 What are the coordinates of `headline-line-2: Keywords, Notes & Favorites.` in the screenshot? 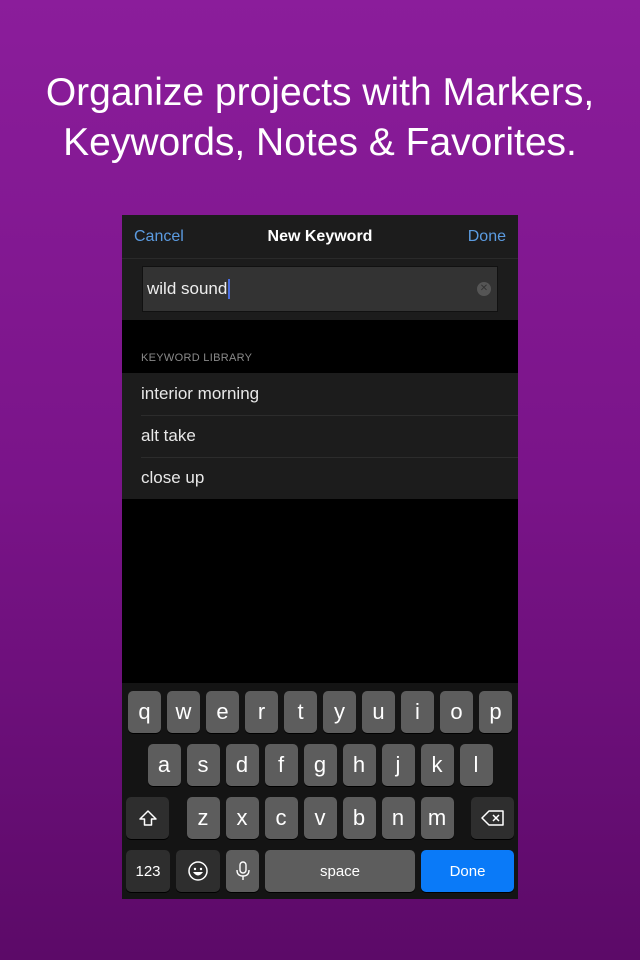 It's located at (320, 142).